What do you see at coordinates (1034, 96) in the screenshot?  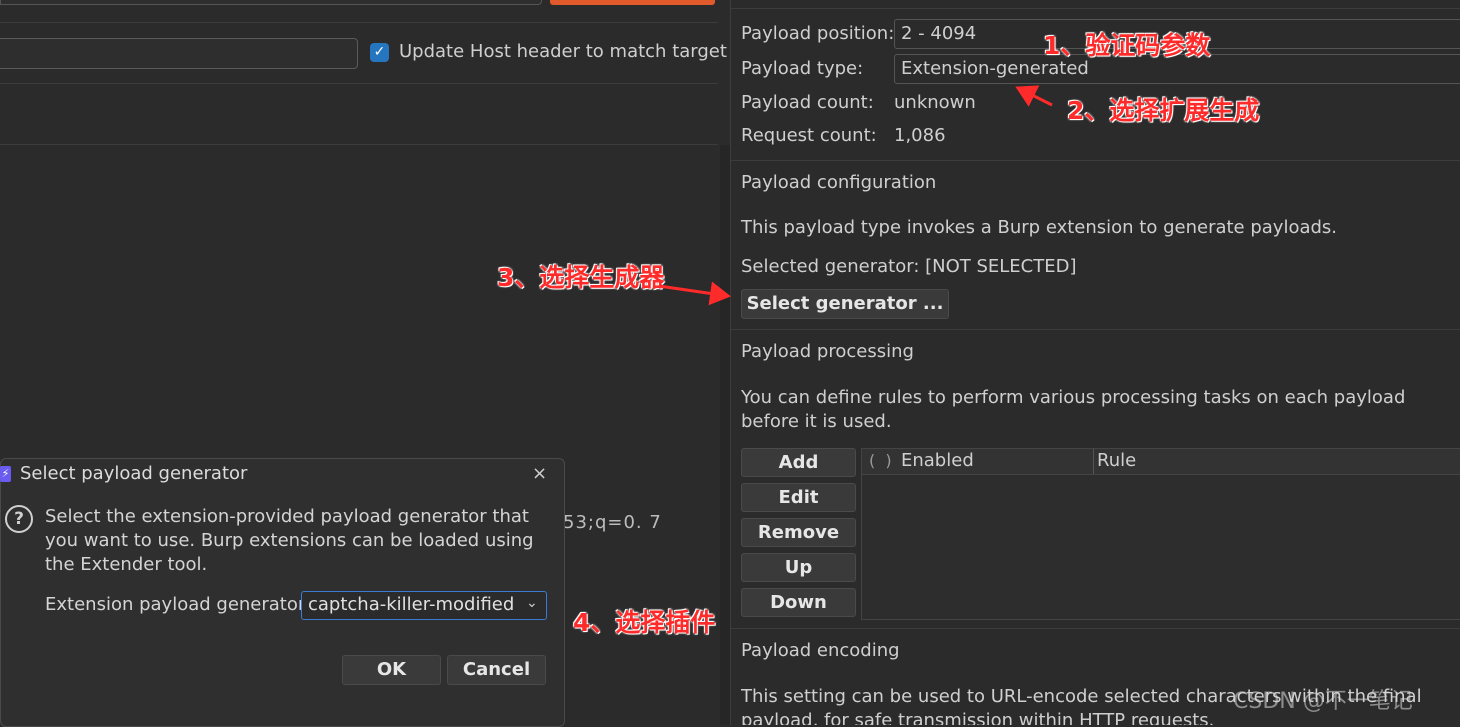 I see `arrow-to-payload-type` at bounding box center [1034, 96].